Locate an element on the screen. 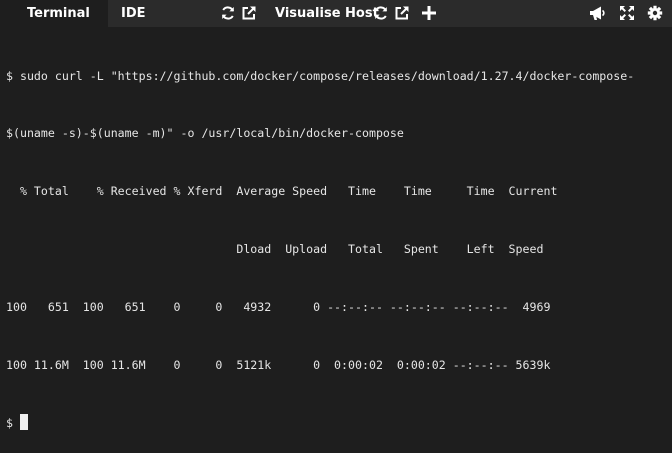 The width and height of the screenshot is (672, 453). terminal-cursor is located at coordinates (23, 421).